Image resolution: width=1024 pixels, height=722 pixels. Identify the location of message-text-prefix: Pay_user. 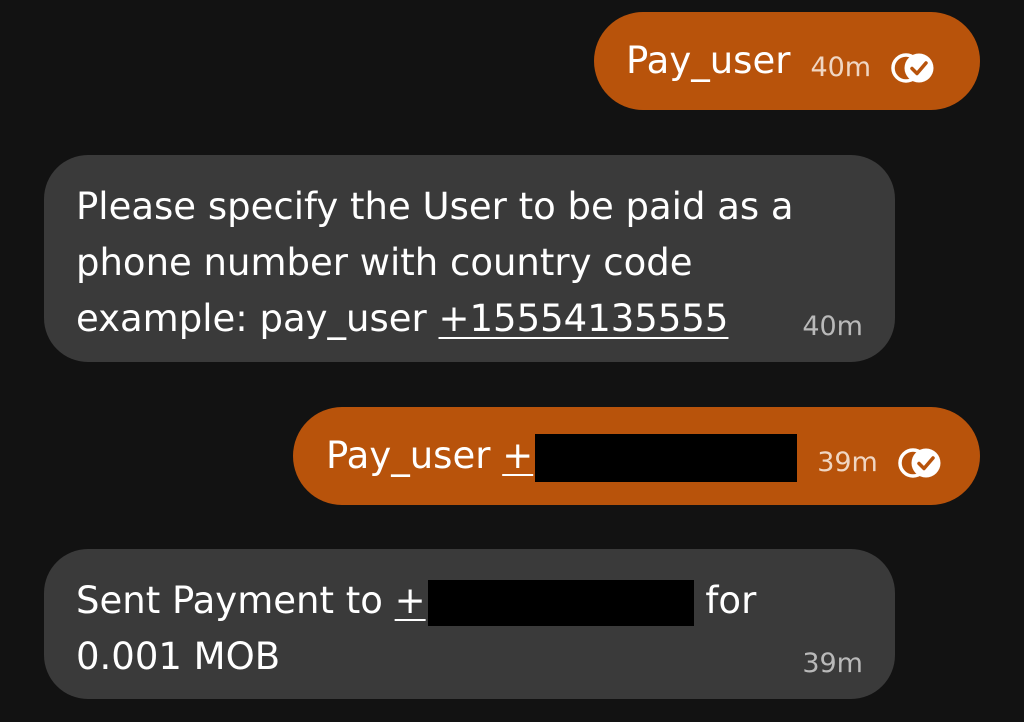
(414, 455).